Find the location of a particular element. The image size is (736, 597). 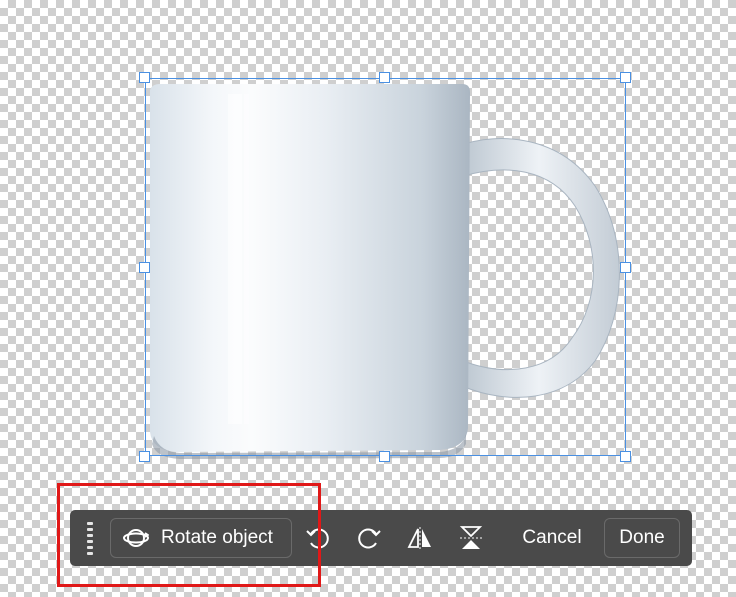

rotate-right-button is located at coordinates (368, 538).